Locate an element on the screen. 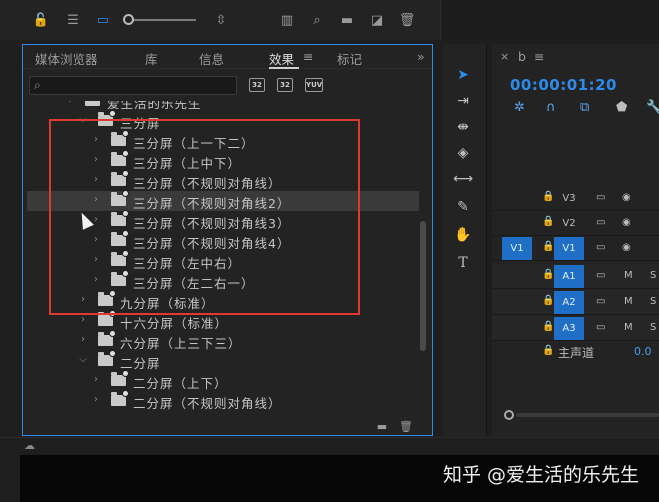  track-target-toggle: A2 is located at coordinates (569, 302).